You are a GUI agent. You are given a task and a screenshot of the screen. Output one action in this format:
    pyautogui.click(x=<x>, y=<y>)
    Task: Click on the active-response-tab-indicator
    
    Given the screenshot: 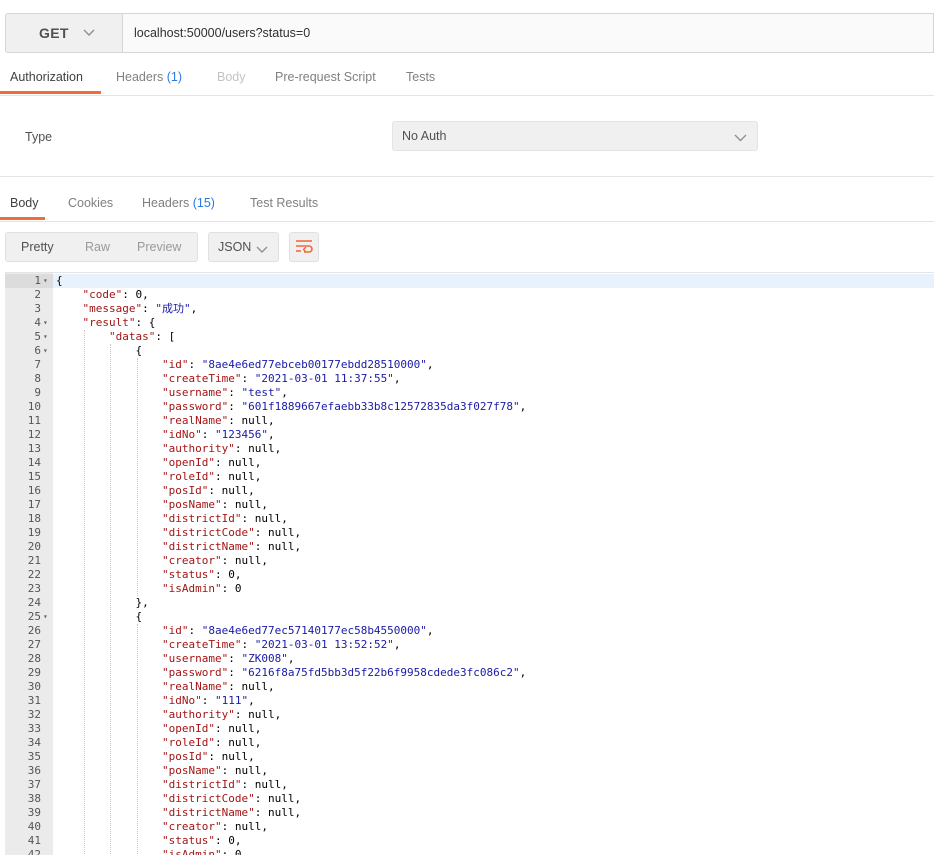 What is the action you would take?
    pyautogui.click(x=22, y=218)
    